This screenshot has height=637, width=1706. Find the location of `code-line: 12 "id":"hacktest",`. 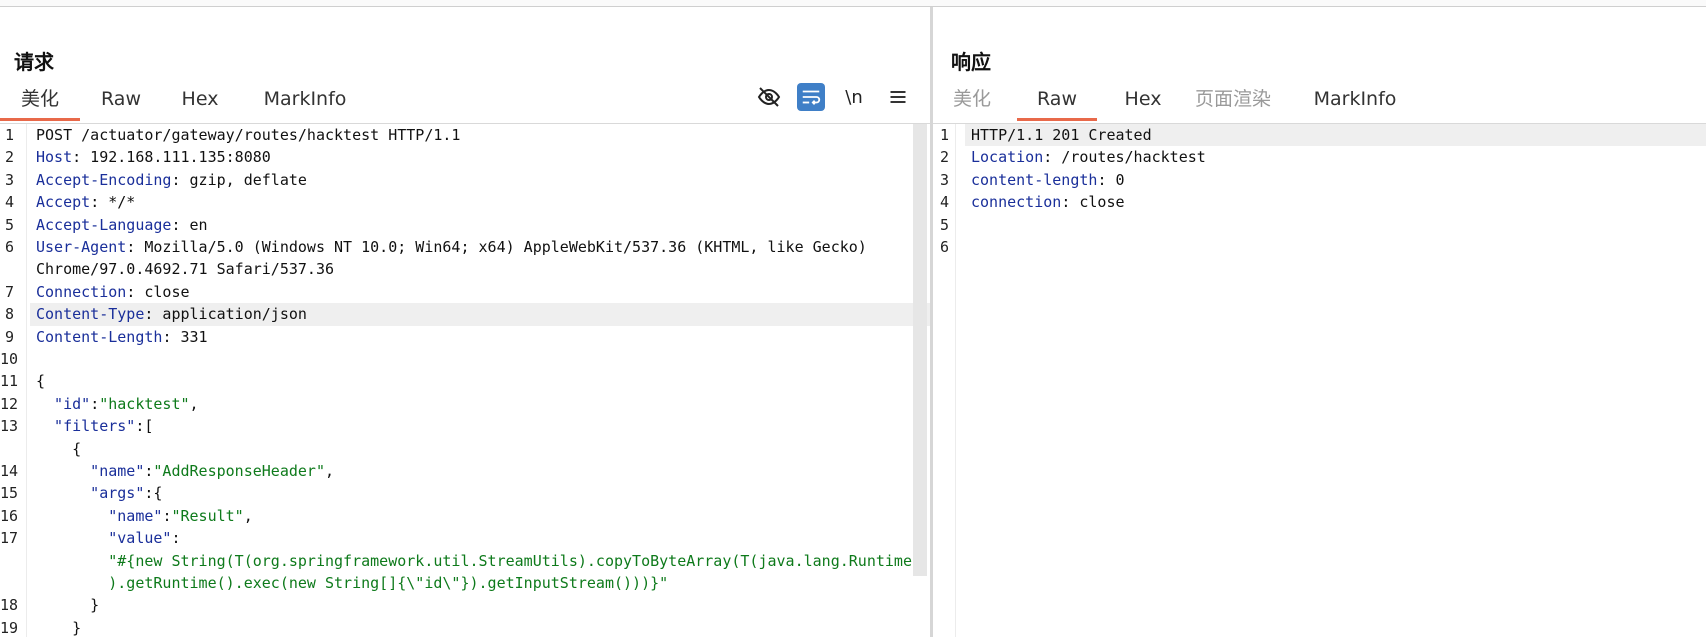

code-line: 12 "id":"hacktest", is located at coordinates (465, 404).